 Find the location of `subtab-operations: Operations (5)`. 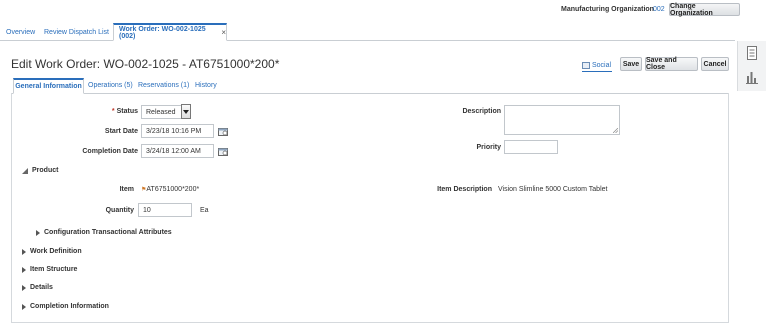

subtab-operations: Operations (5) is located at coordinates (110, 85).